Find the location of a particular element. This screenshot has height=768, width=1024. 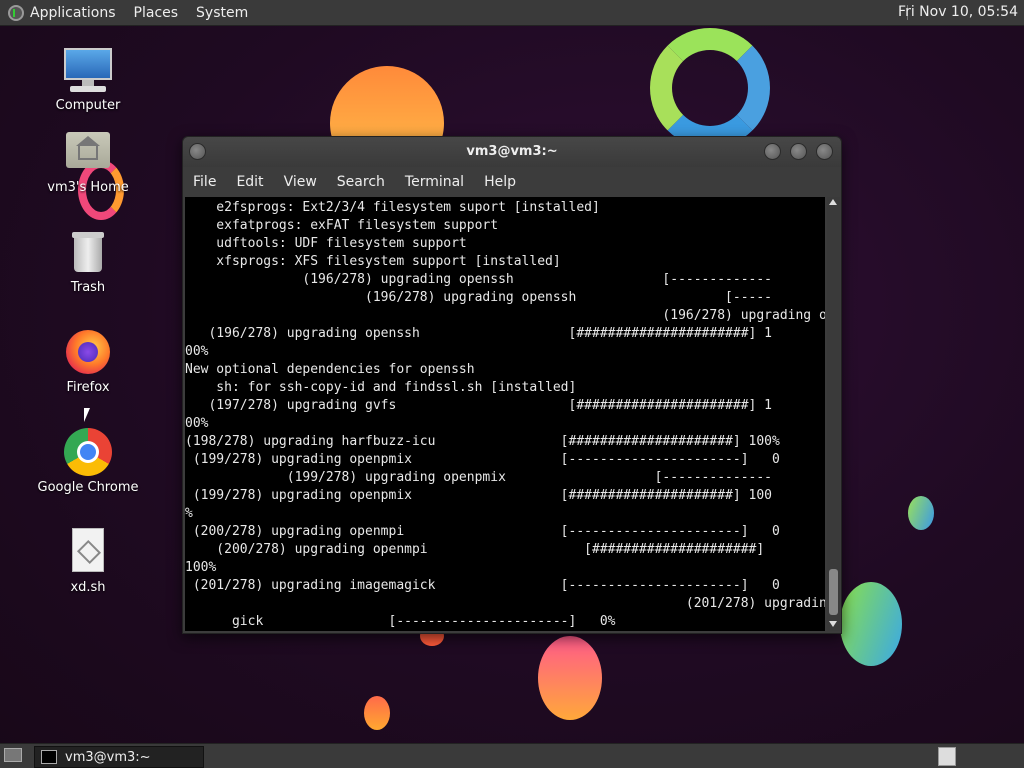

desktop-icon-label: Trash is located at coordinates (88, 287).